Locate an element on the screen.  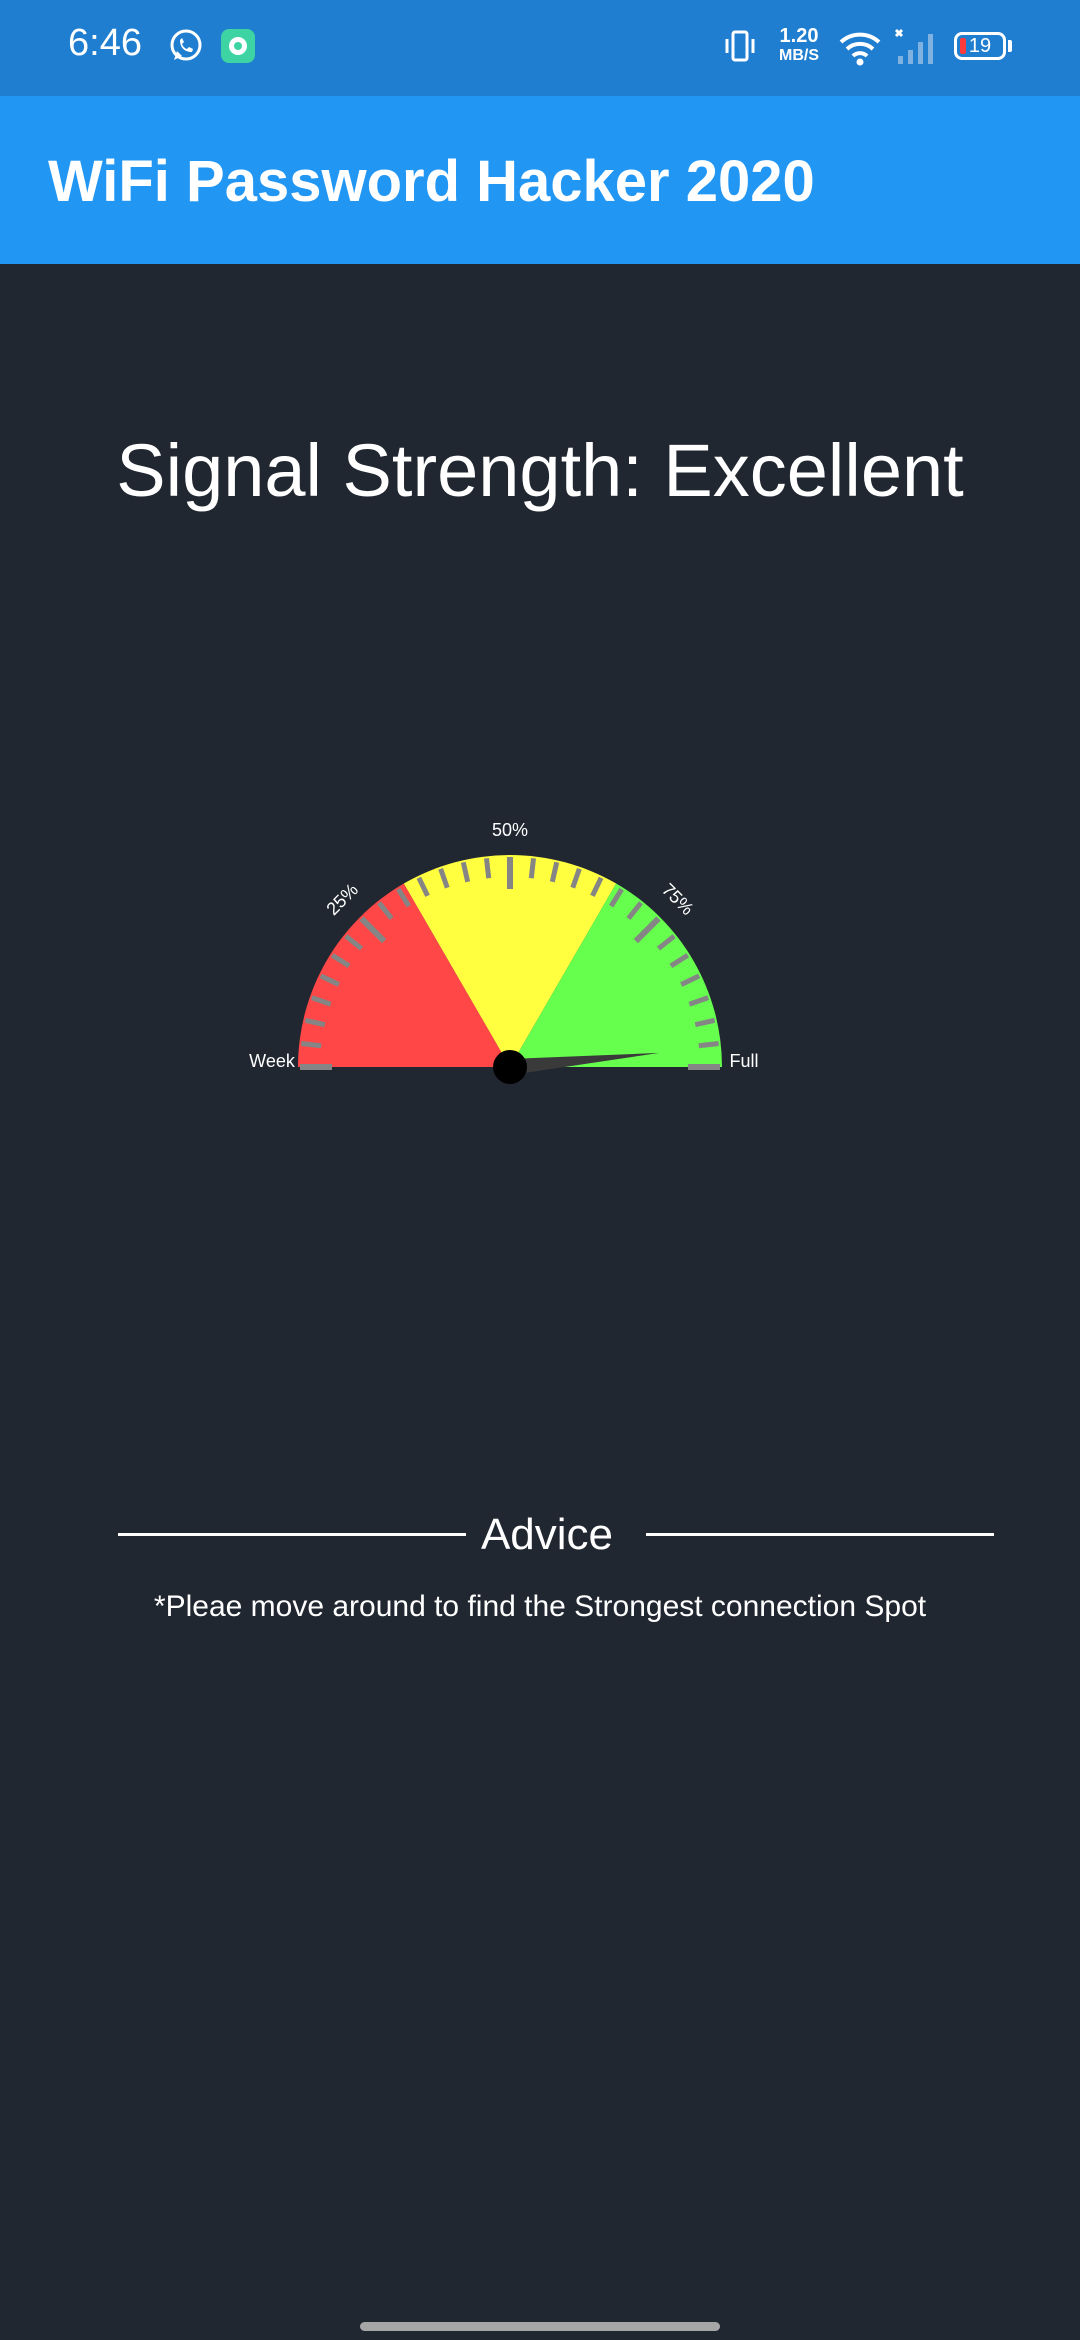
signal-strength-heading: Signal Strength: Excellent is located at coordinates (540, 470).